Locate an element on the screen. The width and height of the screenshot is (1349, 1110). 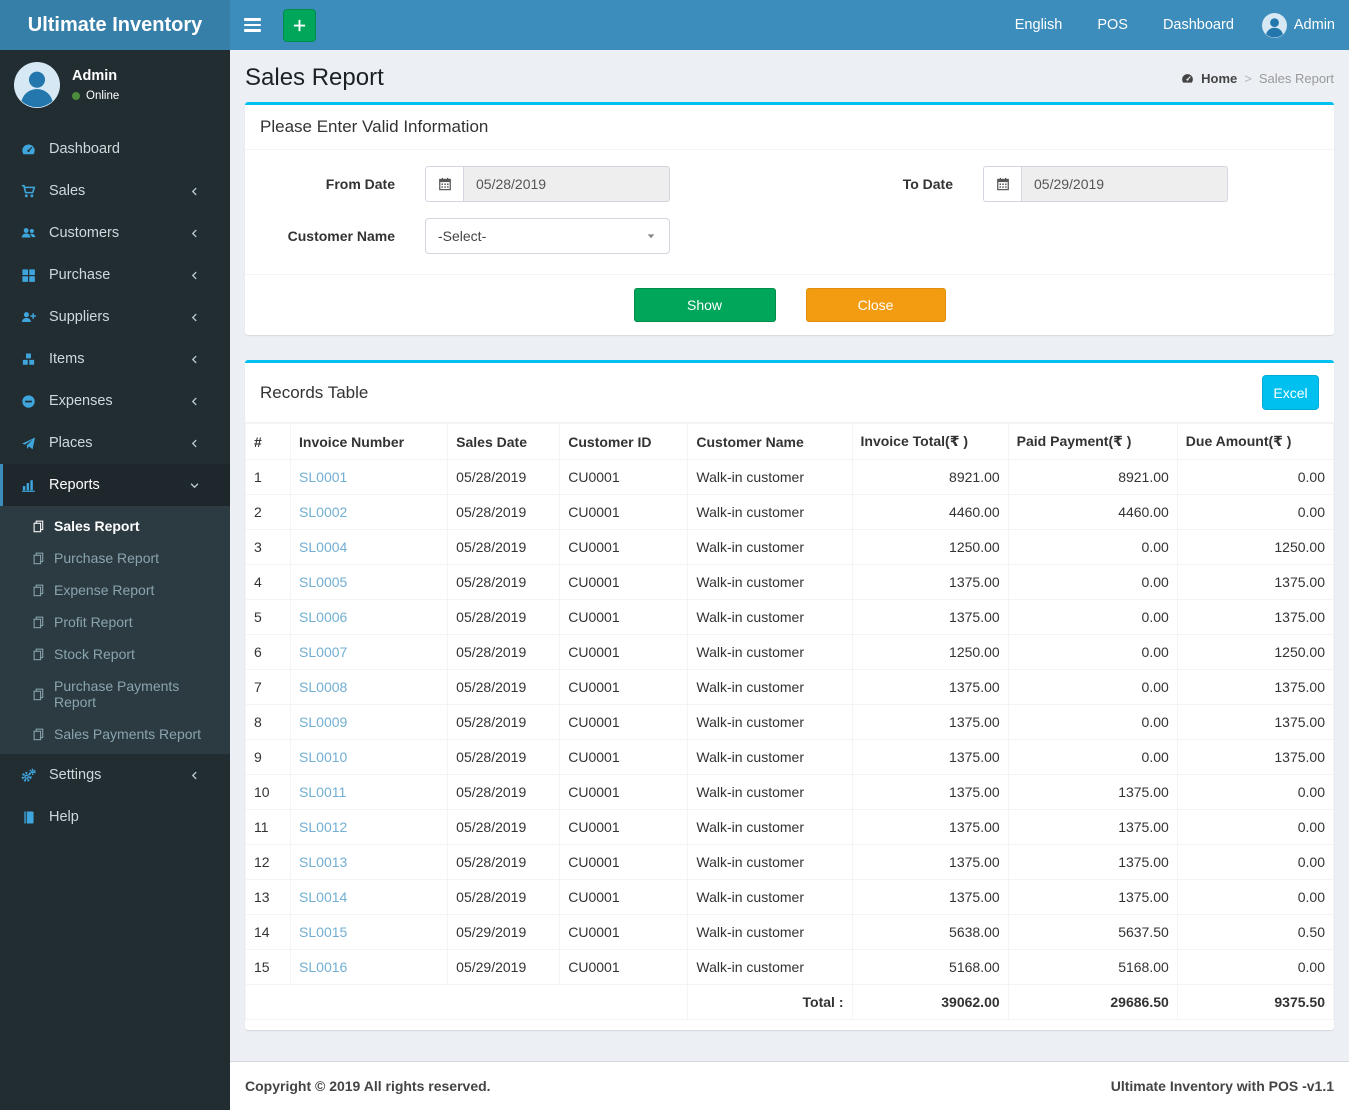
sidebar-item-customers: Customers is located at coordinates (115, 233).